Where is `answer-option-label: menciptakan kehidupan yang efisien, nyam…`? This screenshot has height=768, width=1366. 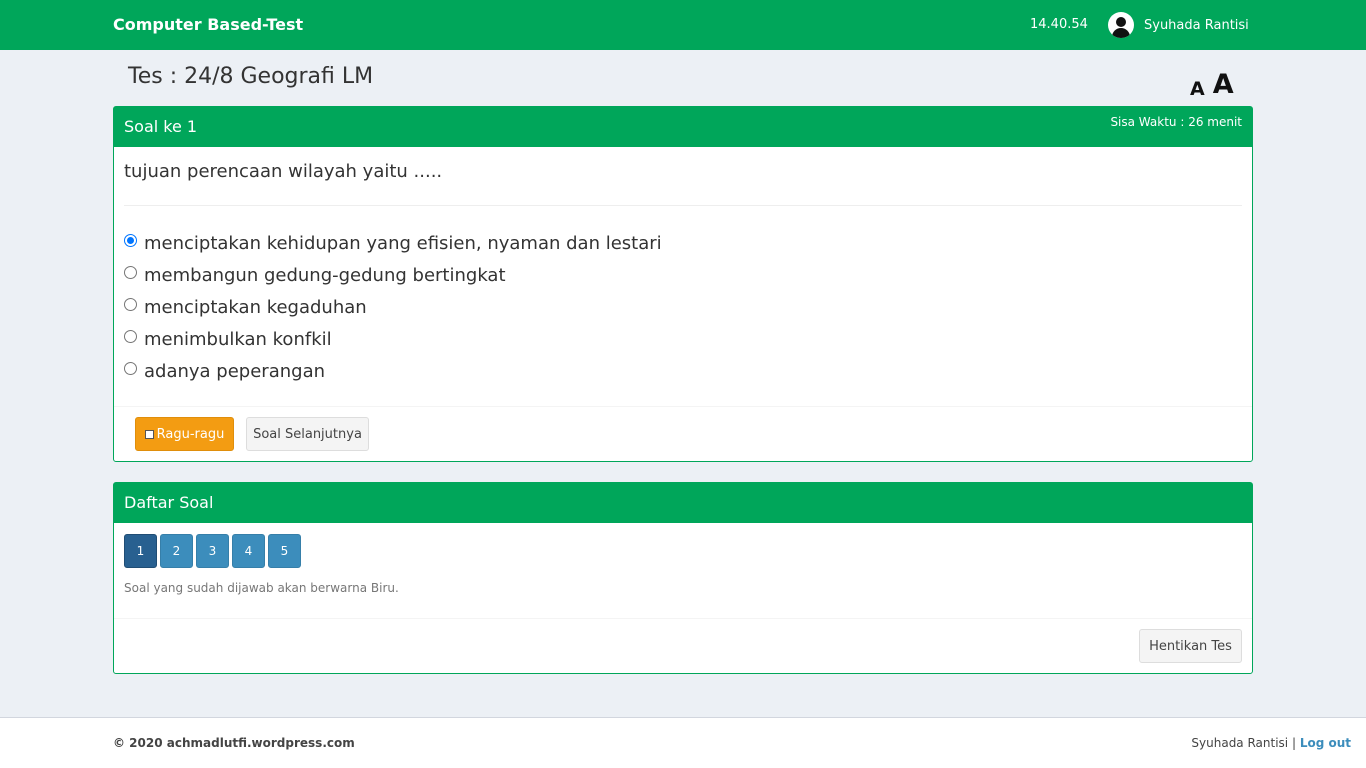
answer-option-label: menciptakan kehidupan yang efisien, nyam… is located at coordinates (403, 243).